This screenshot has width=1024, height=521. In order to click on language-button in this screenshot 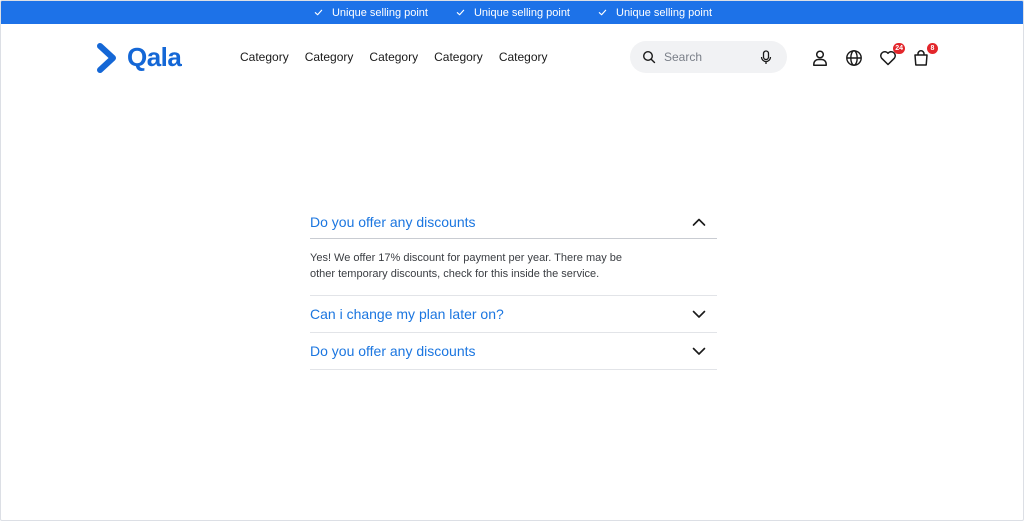, I will do `click(854, 58)`.